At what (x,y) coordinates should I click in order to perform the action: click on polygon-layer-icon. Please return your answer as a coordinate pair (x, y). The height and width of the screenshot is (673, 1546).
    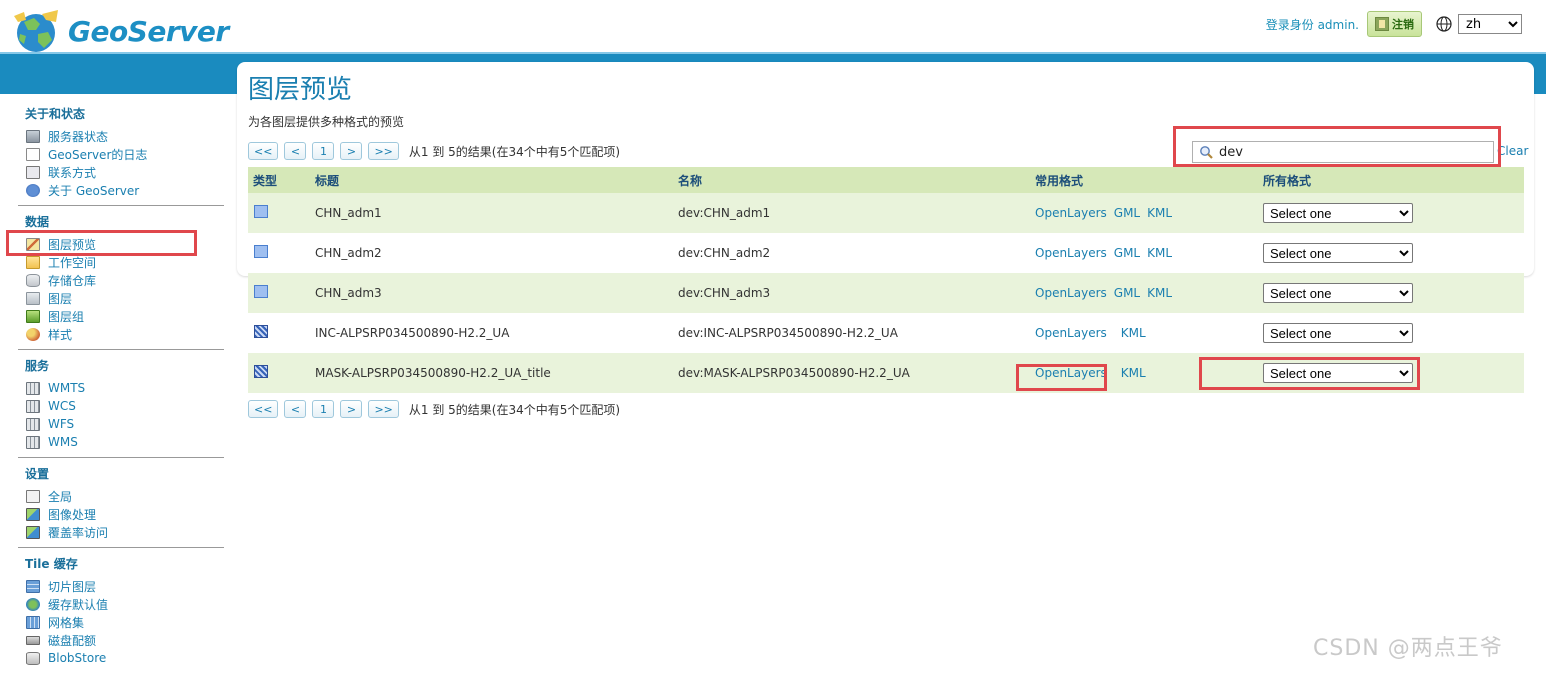
    Looking at the image, I should click on (261, 251).